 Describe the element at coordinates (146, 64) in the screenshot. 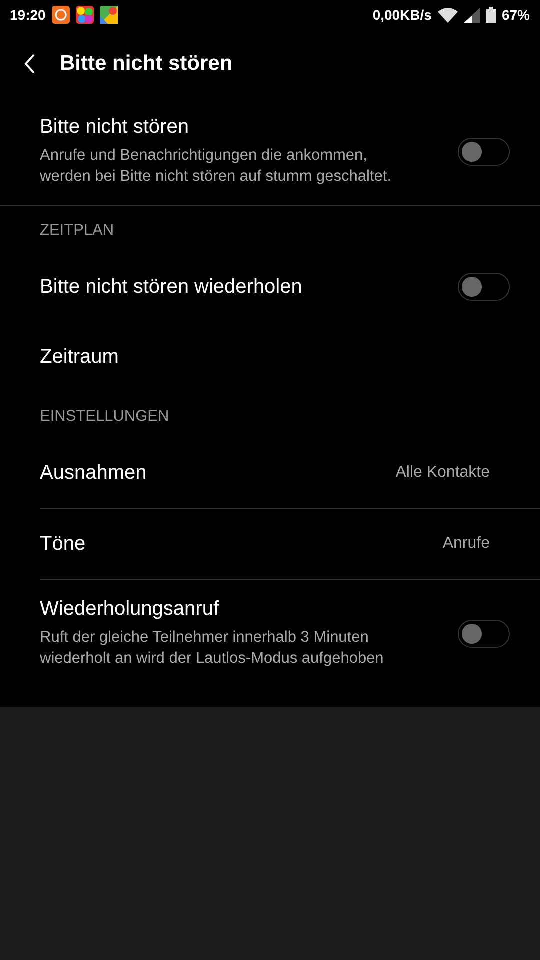

I see `page-title: Bitte nicht stören` at that location.